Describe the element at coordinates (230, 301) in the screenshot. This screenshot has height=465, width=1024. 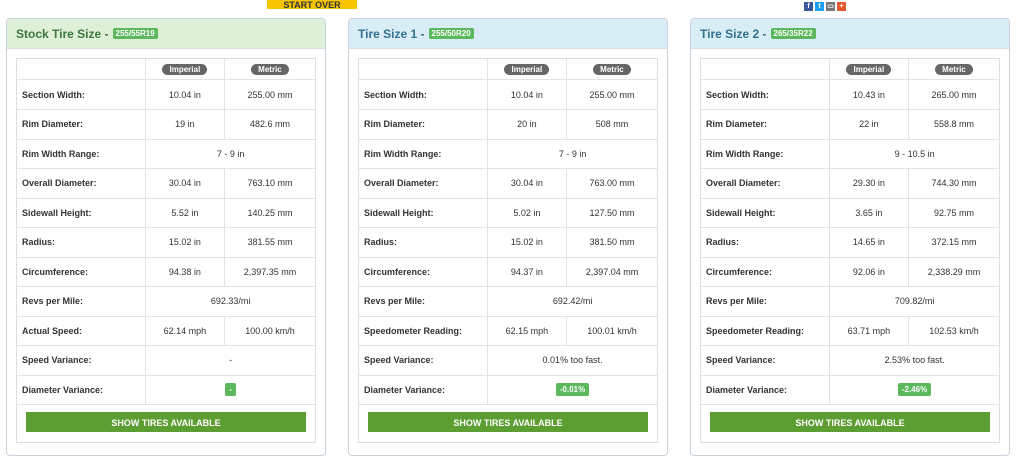
I see `span-value: 692.33/mi` at that location.